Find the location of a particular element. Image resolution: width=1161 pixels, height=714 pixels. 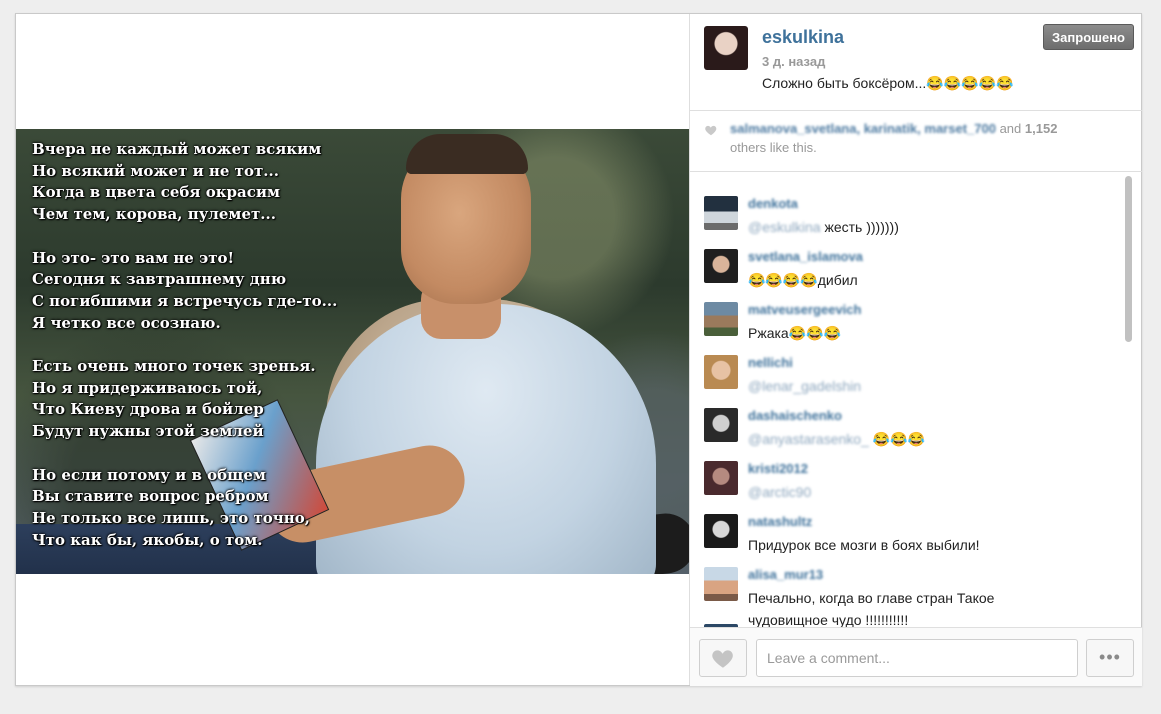

poem-line: Я четко все осознаю. is located at coordinates (126, 322).